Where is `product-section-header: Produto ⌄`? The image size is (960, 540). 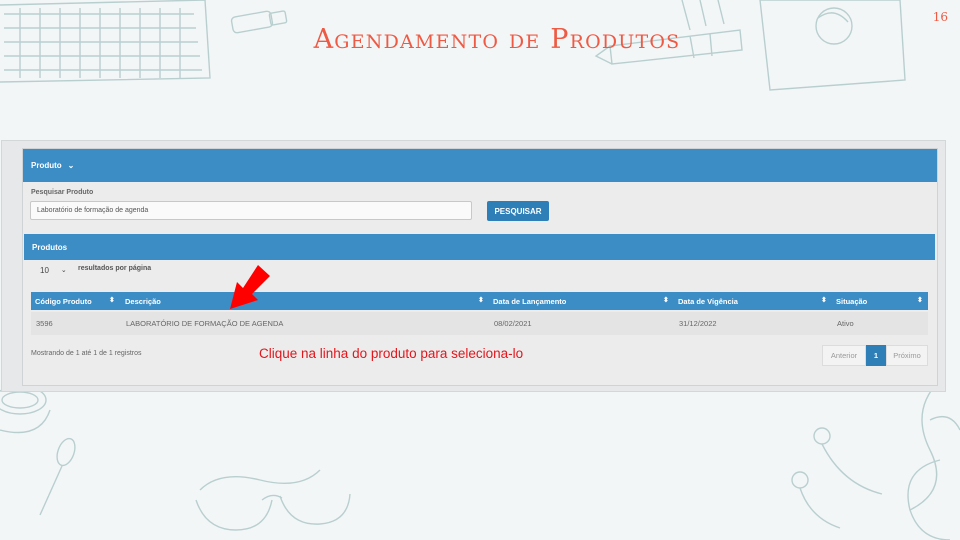 product-section-header: Produto ⌄ is located at coordinates (480, 165).